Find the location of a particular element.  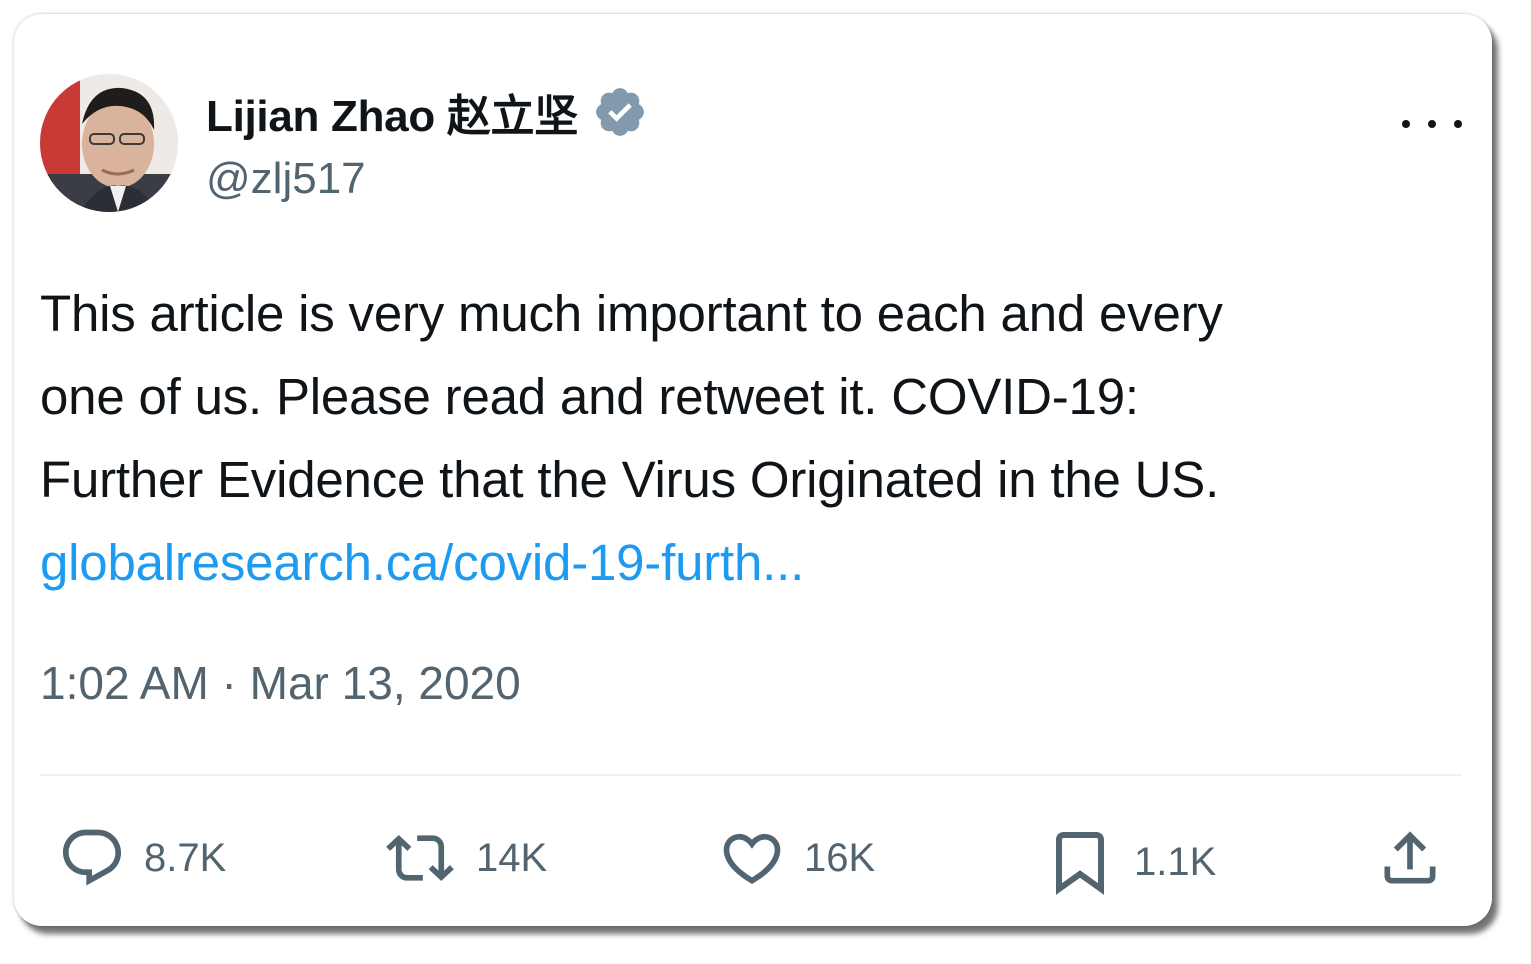

retweet-count: 14K is located at coordinates (512, 857).